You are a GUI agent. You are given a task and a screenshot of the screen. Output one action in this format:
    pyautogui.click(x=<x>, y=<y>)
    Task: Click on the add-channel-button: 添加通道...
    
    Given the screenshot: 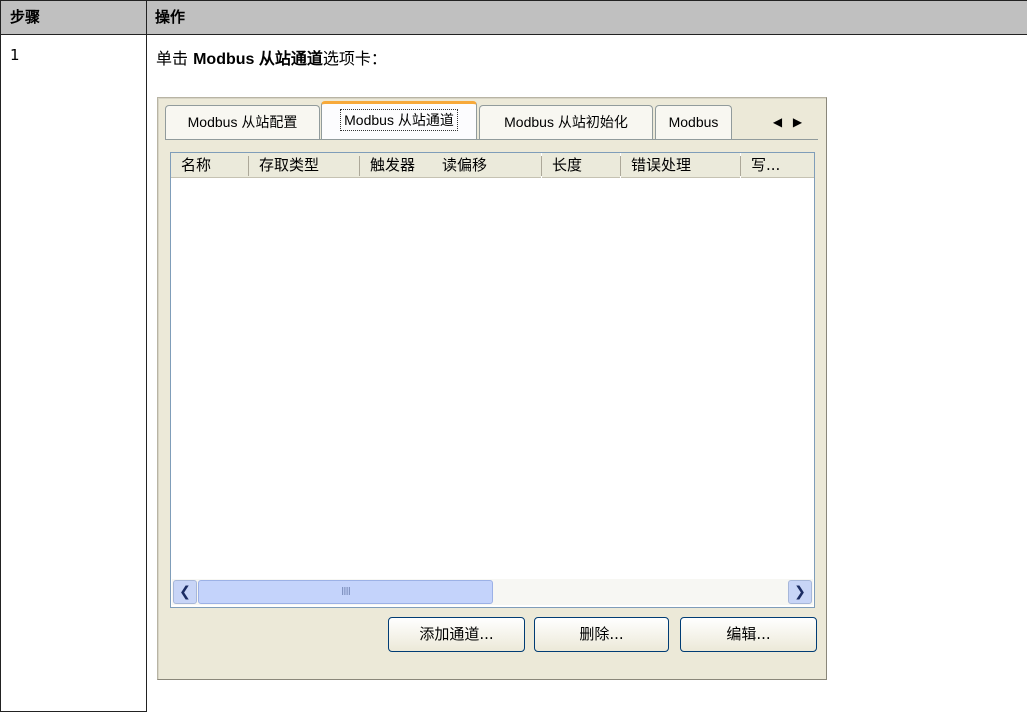 What is the action you would take?
    pyautogui.click(x=456, y=634)
    